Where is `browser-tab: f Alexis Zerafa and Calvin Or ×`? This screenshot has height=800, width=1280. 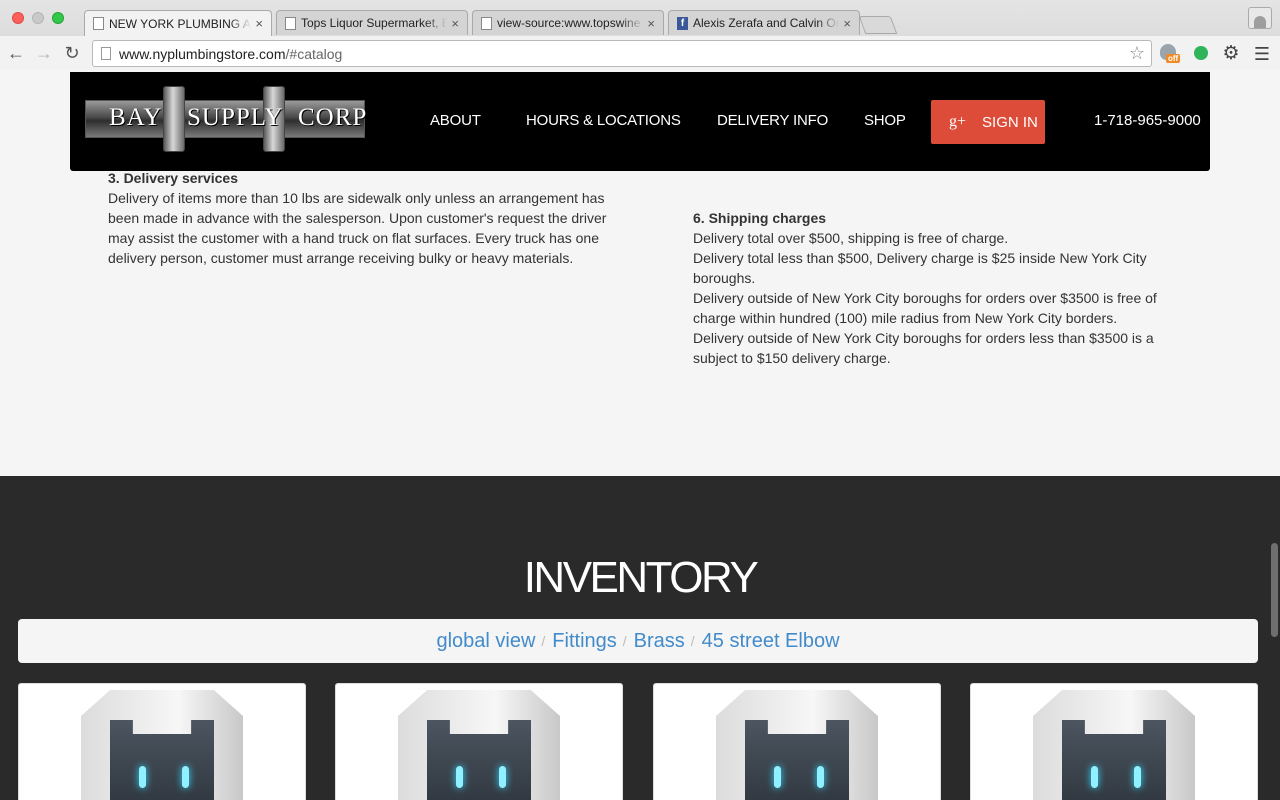
browser-tab: f Alexis Zerafa and Calvin Or × is located at coordinates (764, 22).